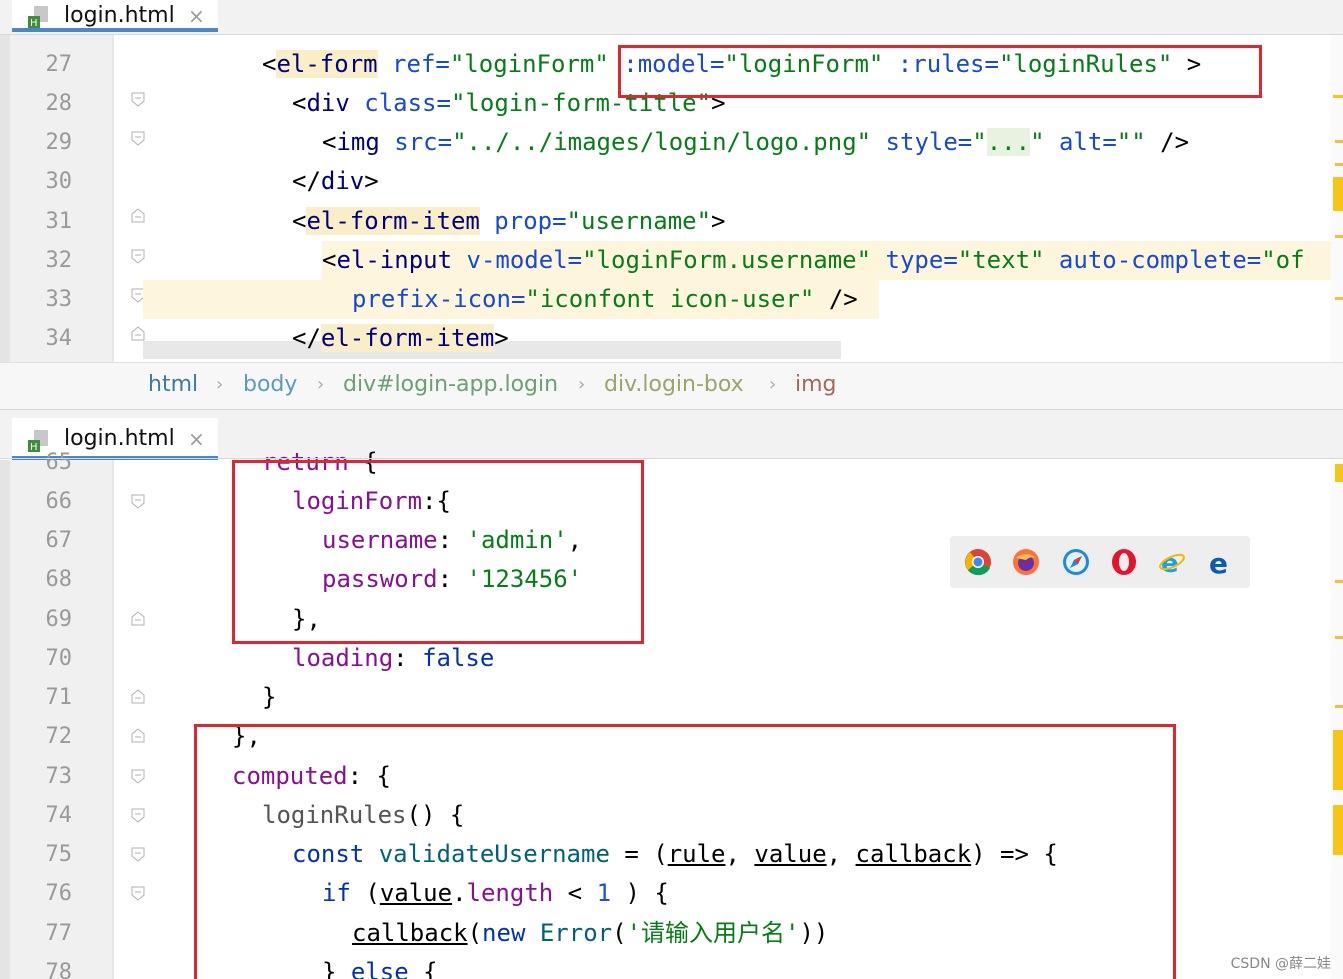 This screenshot has height=979, width=1343. I want to click on highlight-box-model-rules, so click(940, 71).